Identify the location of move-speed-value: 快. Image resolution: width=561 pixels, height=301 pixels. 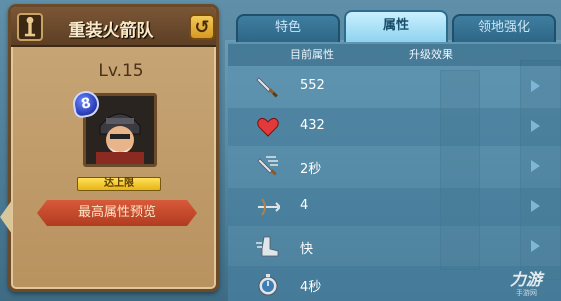
(307, 249).